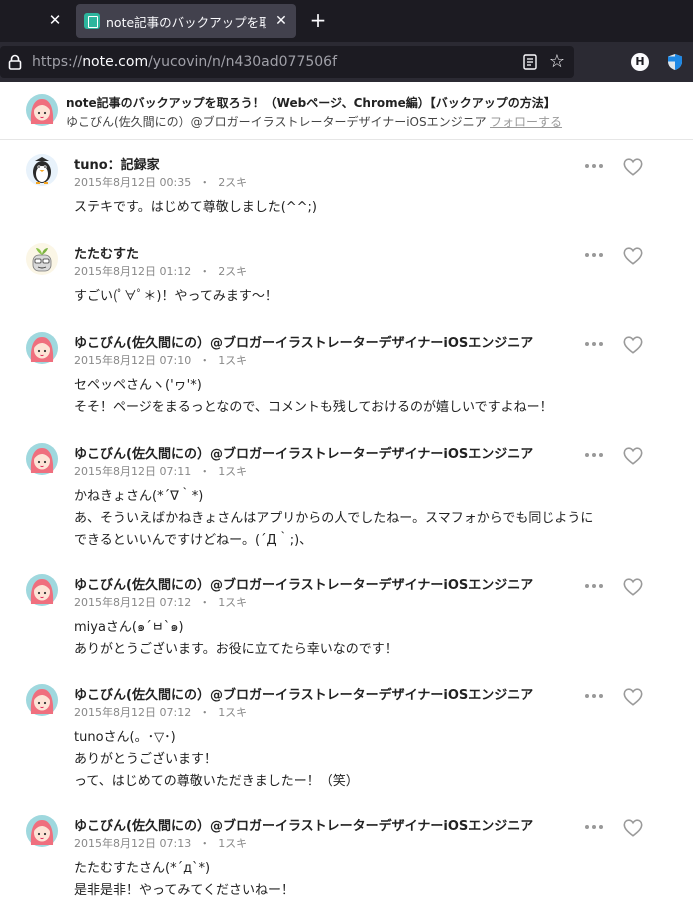 The height and width of the screenshot is (914, 693). What do you see at coordinates (139, 496) in the screenshot?
I see `comment-line: かねきょさん(*´∇｀*)` at bounding box center [139, 496].